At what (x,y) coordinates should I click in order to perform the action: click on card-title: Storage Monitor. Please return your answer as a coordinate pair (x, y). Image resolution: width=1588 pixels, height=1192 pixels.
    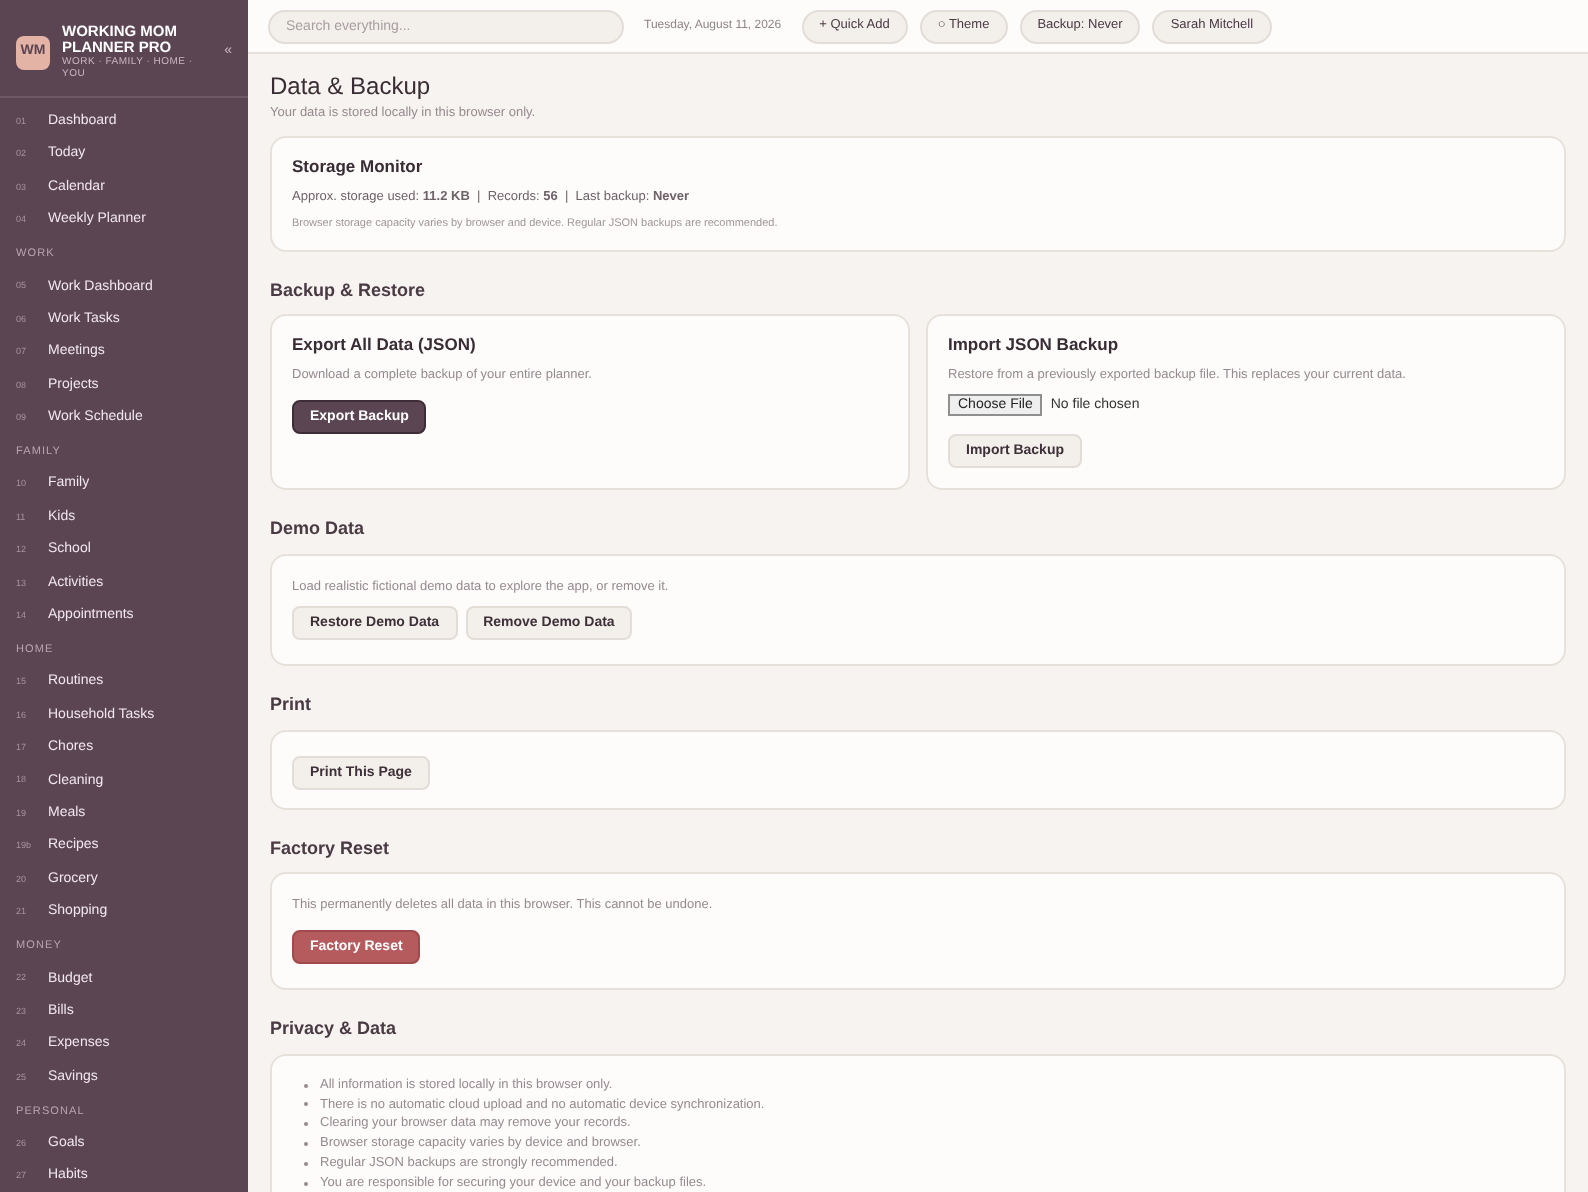
    Looking at the image, I should click on (357, 168).